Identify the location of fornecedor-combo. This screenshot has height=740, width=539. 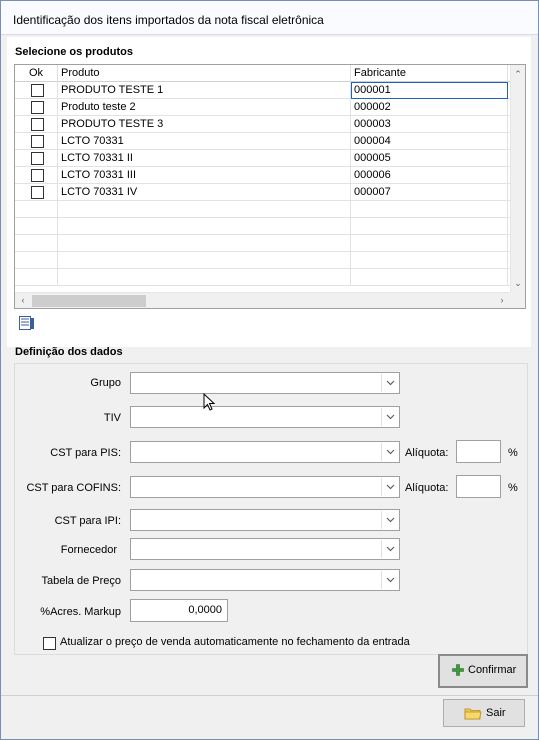
(265, 549).